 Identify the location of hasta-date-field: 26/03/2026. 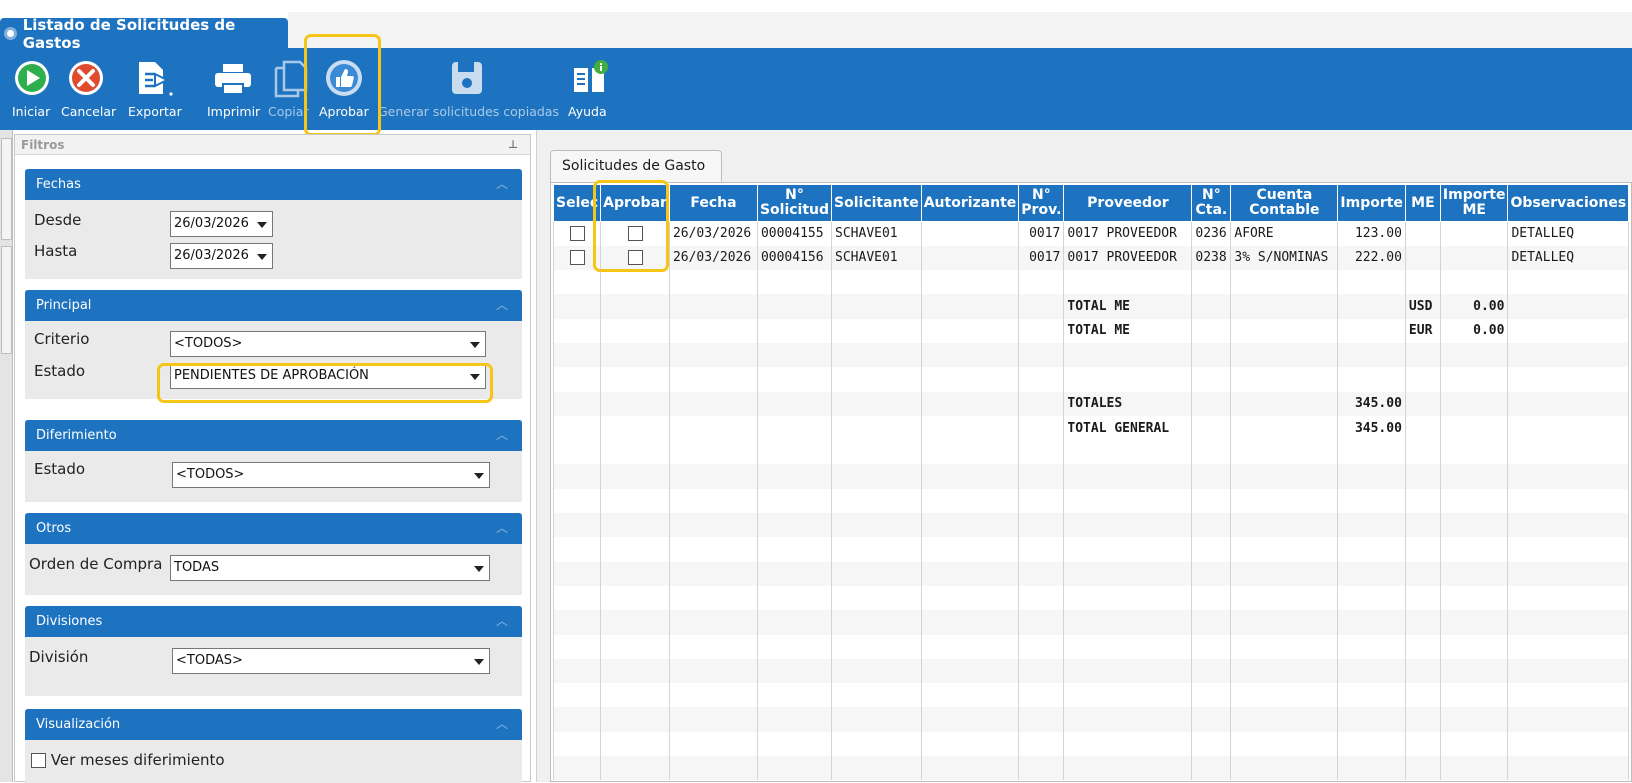
(221, 256).